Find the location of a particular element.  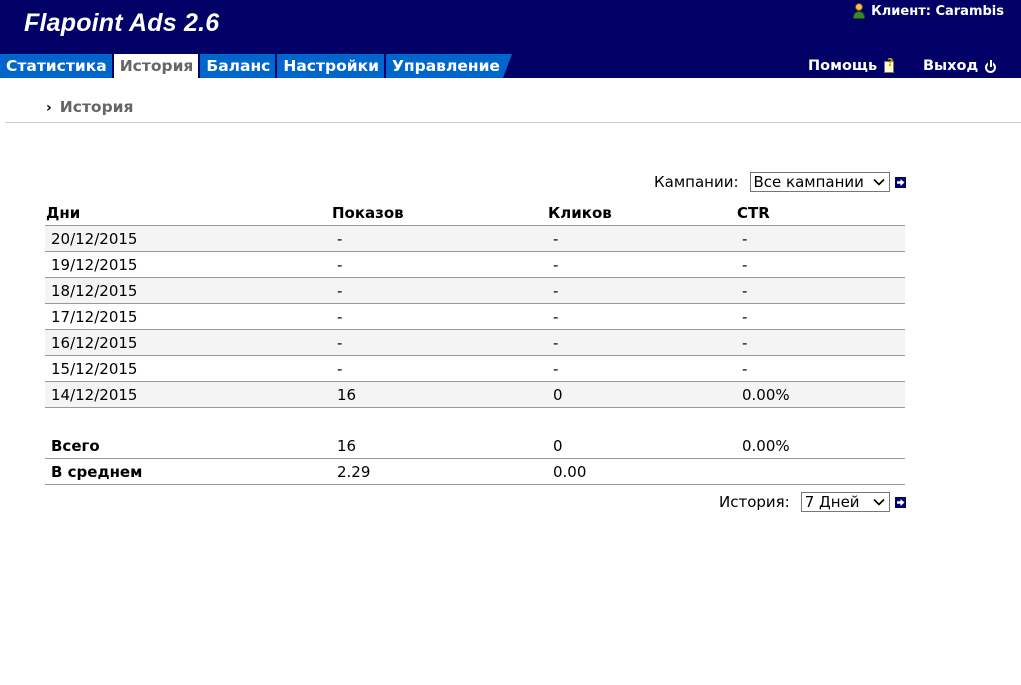

tab-balance: Баланс is located at coordinates (239, 66).